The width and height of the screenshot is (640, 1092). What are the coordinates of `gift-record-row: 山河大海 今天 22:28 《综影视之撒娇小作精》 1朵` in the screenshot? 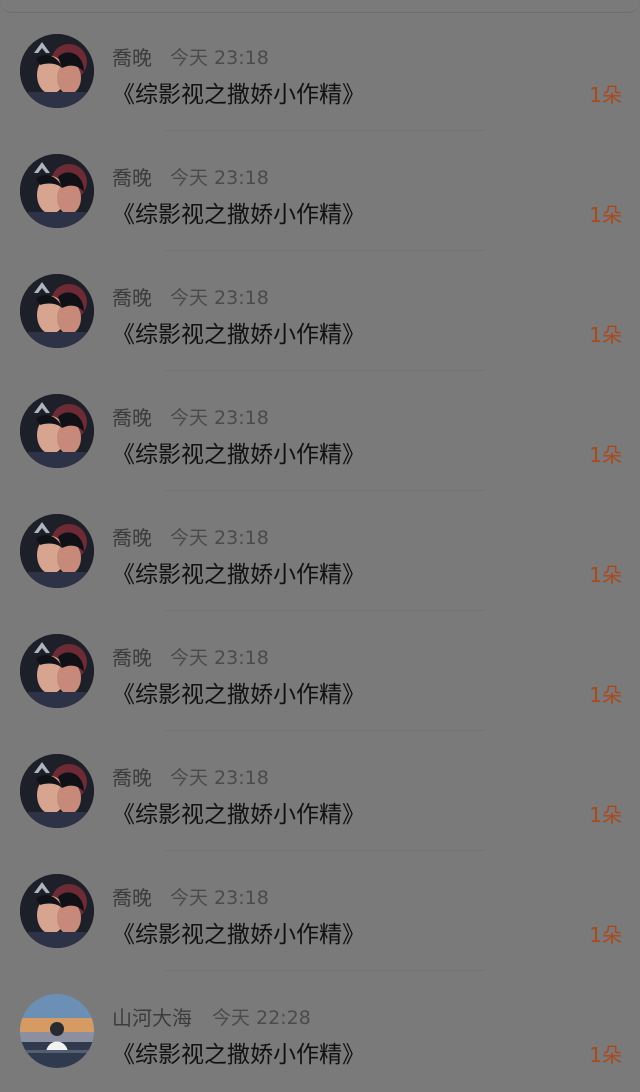 It's located at (320, 1032).